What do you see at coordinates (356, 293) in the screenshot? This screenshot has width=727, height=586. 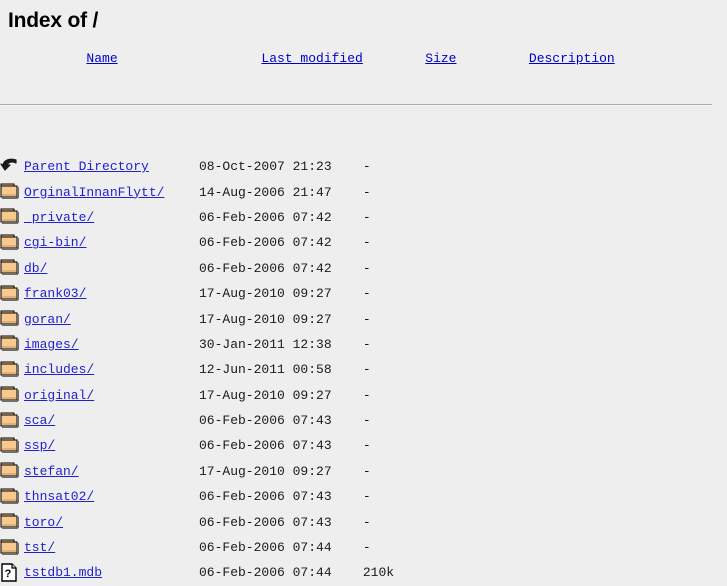 I see `listing-row: frank03/17-Aug-2010 09:27 -` at bounding box center [356, 293].